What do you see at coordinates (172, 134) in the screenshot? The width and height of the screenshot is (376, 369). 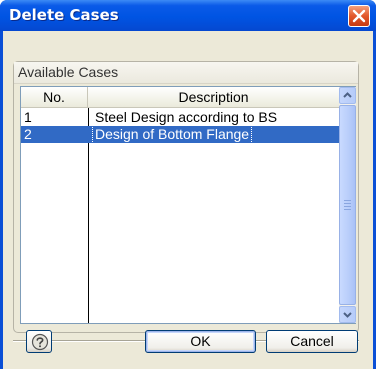 I see `row-description: Design of Bottom Flange` at bounding box center [172, 134].